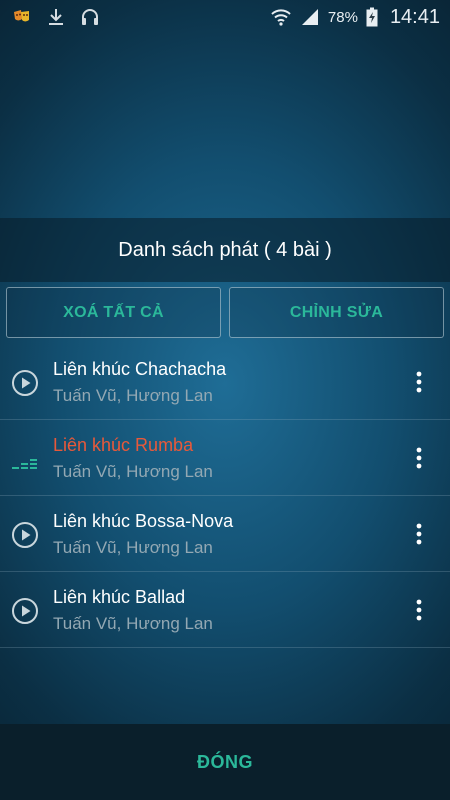 Image resolution: width=450 pixels, height=800 pixels. I want to click on track-row-now-playing: Liên khúc Rumba Tuấn Vũ, Hương Lan, so click(225, 458).